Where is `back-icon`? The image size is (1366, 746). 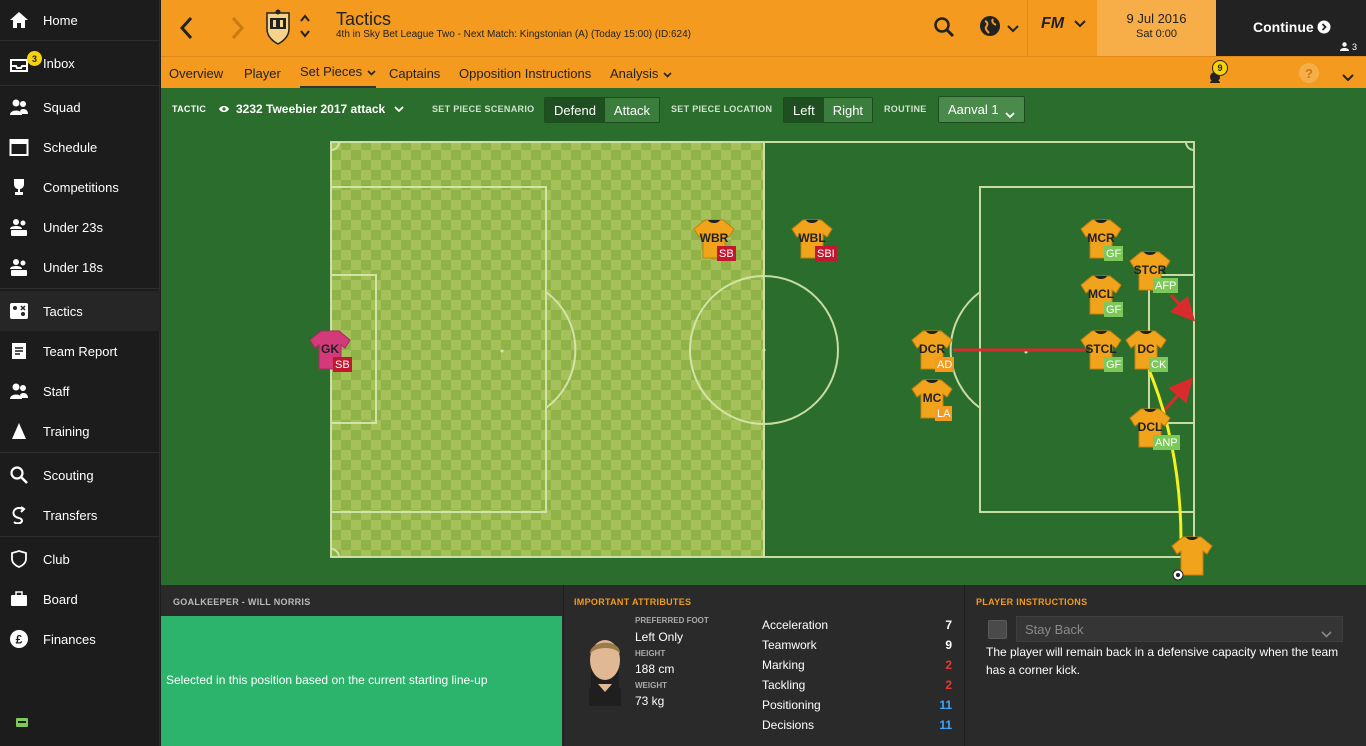
back-icon is located at coordinates (186, 30).